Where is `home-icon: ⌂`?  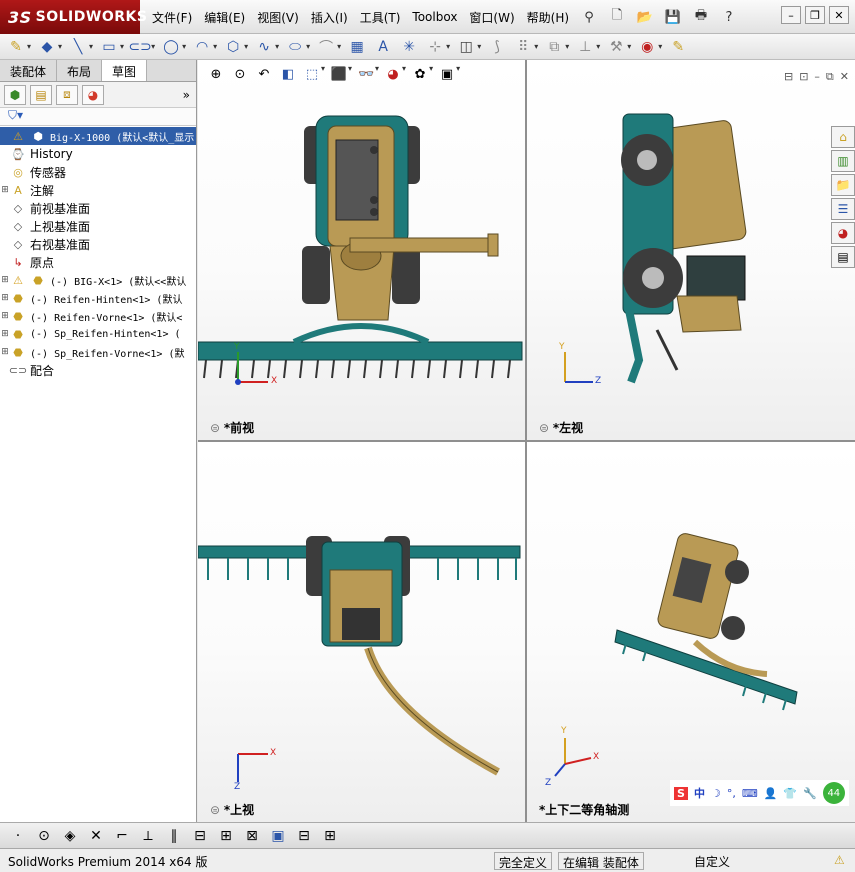 home-icon: ⌂ is located at coordinates (843, 137).